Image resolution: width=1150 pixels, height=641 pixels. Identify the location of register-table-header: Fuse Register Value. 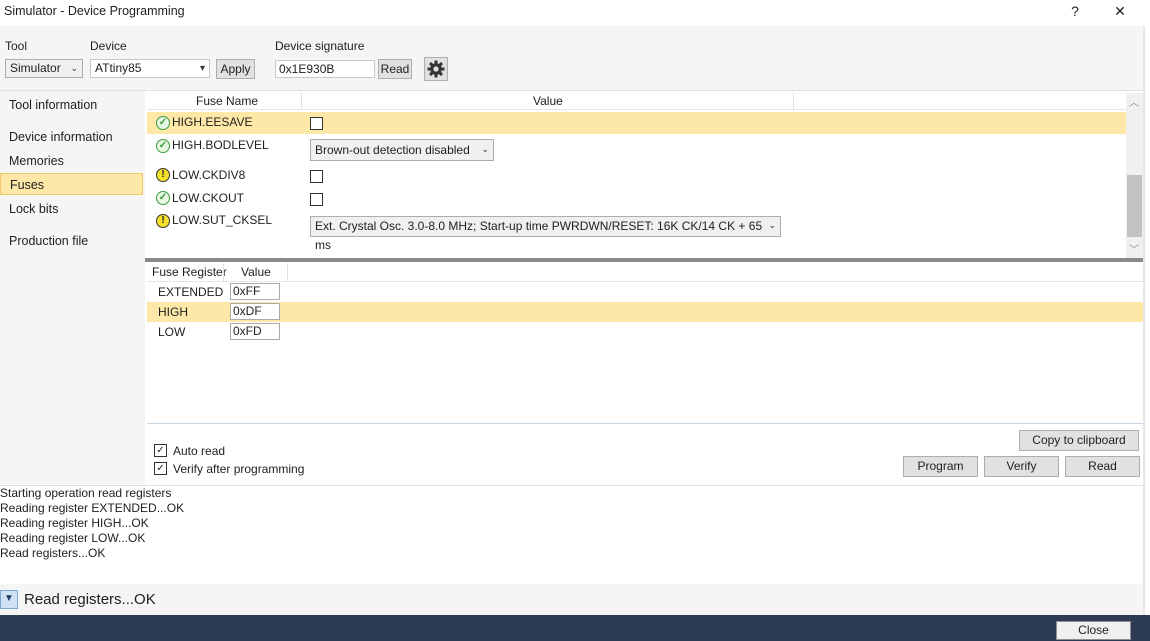
(645, 272).